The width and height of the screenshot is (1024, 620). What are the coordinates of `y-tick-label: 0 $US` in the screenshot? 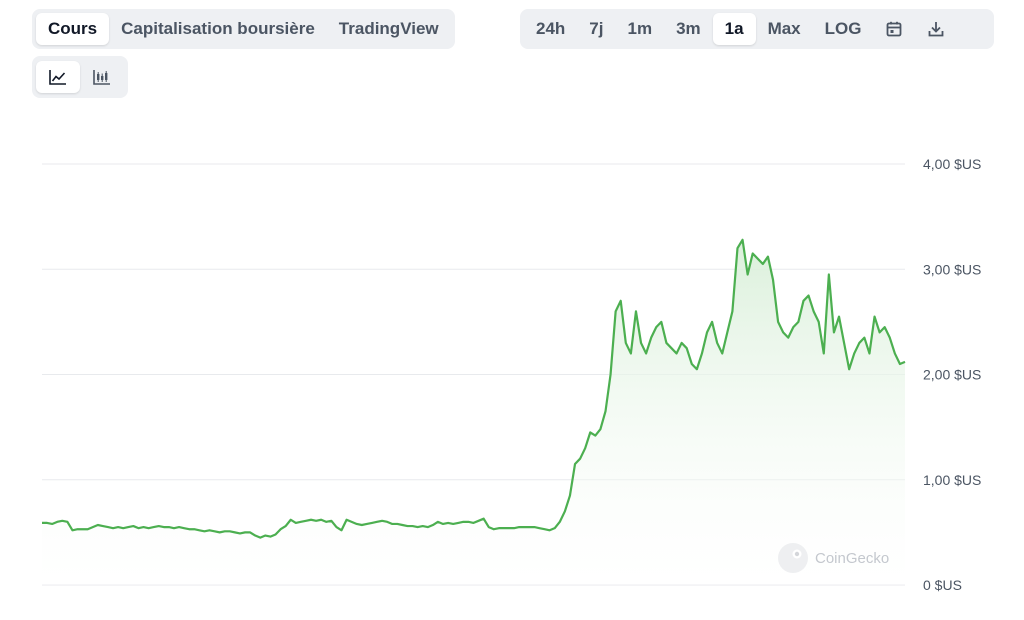 It's located at (942, 585).